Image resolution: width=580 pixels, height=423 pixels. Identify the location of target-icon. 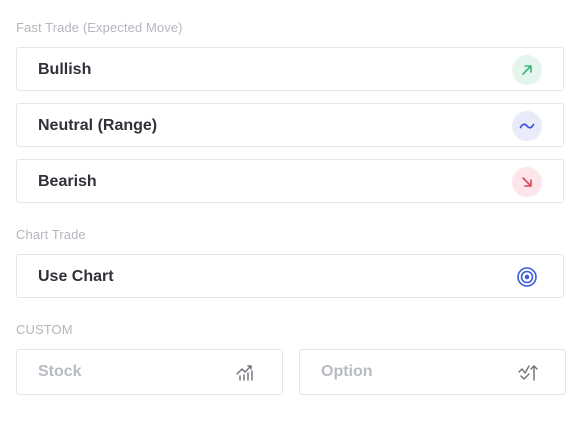
(527, 277).